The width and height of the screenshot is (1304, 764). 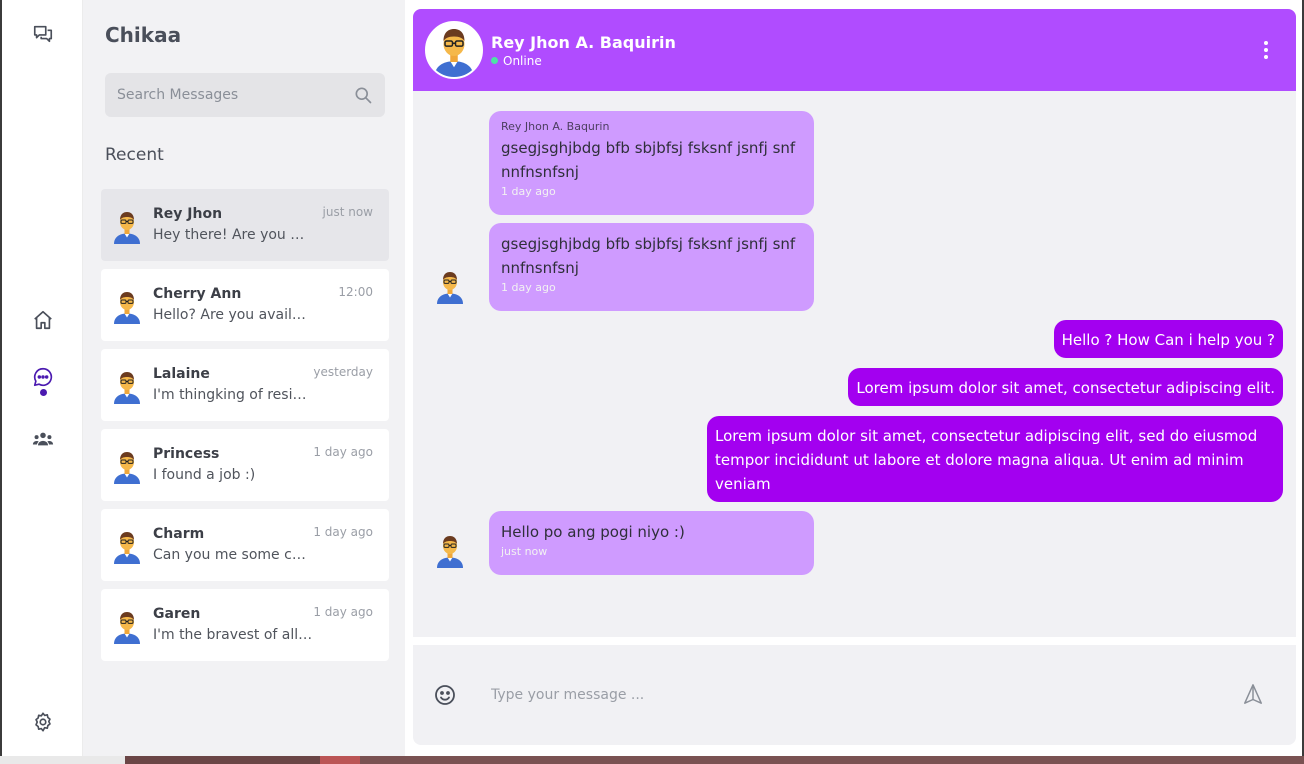 What do you see at coordinates (179, 534) in the screenshot?
I see `contact-name: Charm` at bounding box center [179, 534].